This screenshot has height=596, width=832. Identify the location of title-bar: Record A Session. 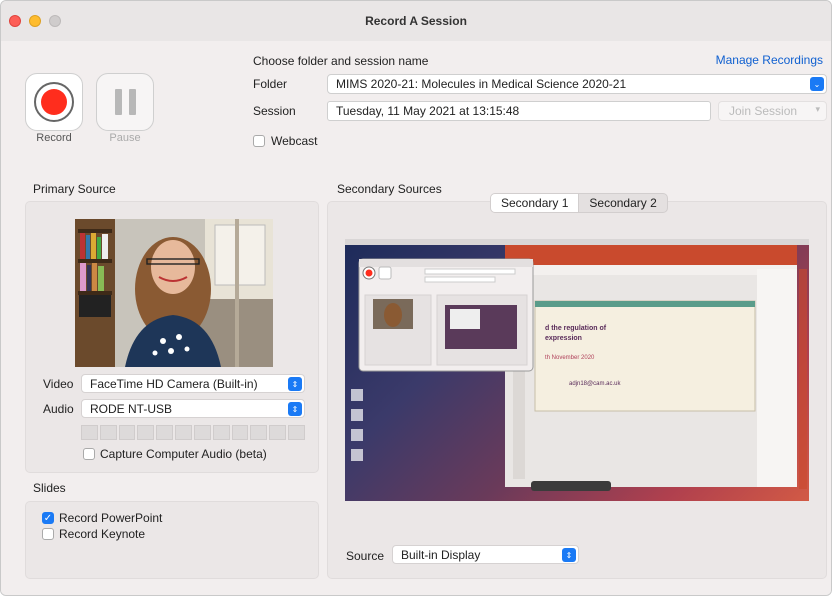
(416, 21).